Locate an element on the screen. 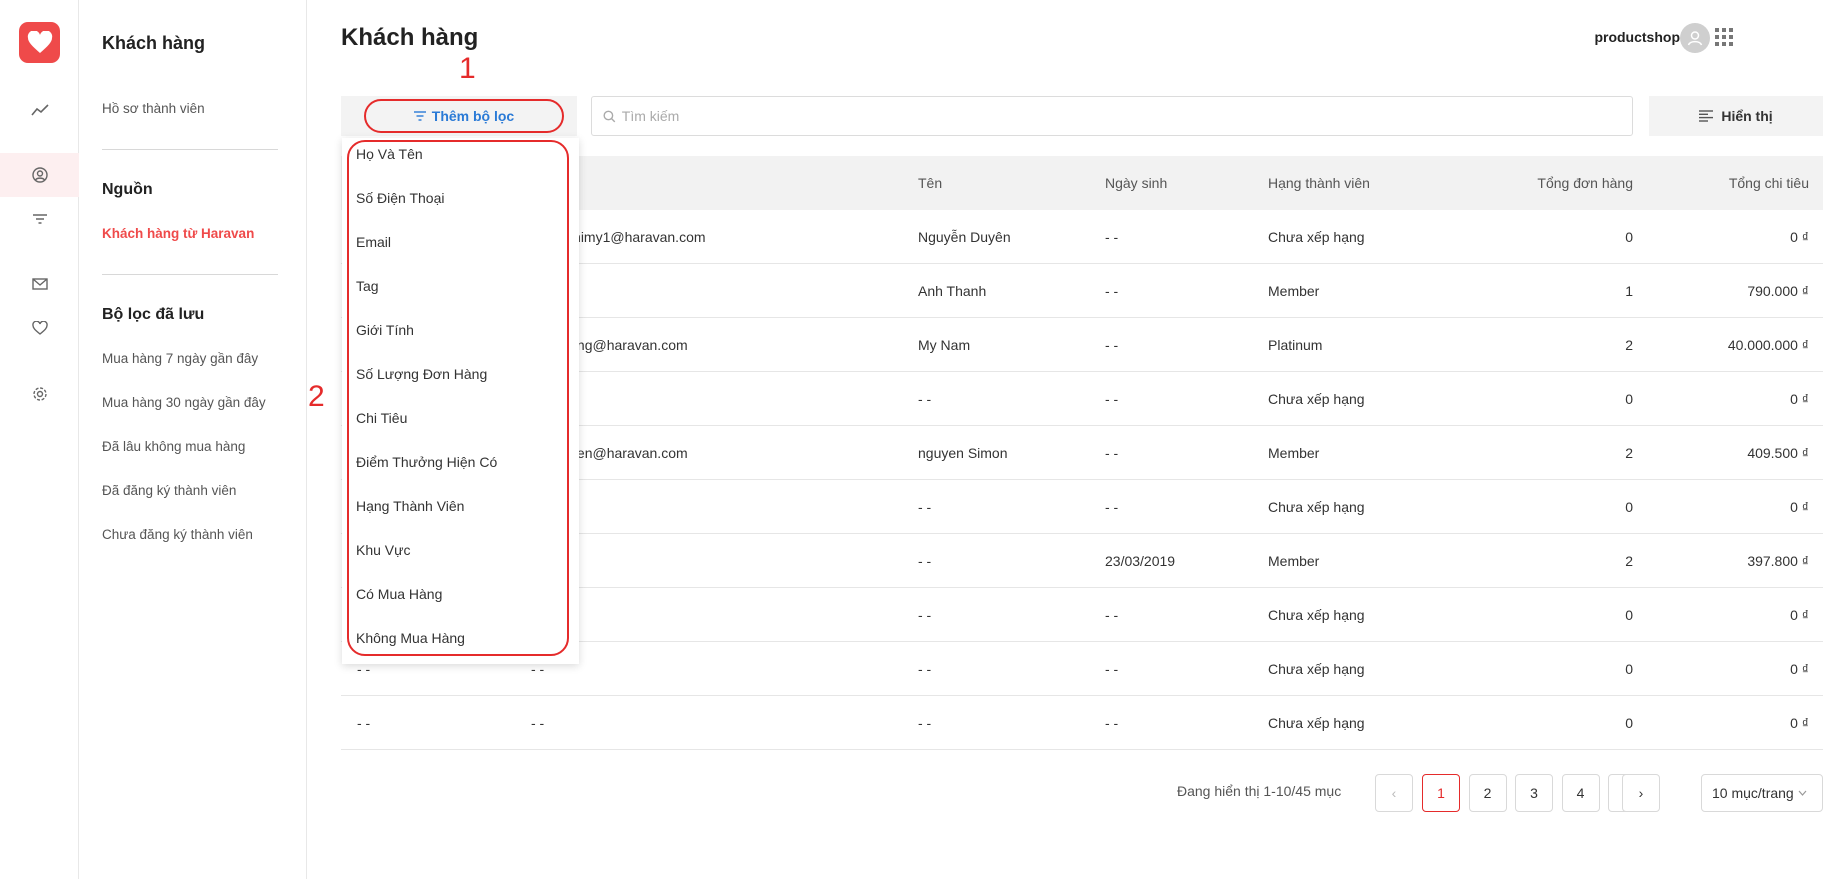 The height and width of the screenshot is (879, 1846). saved-filter-item: Chưa đăng ký thành viên is located at coordinates (177, 534).